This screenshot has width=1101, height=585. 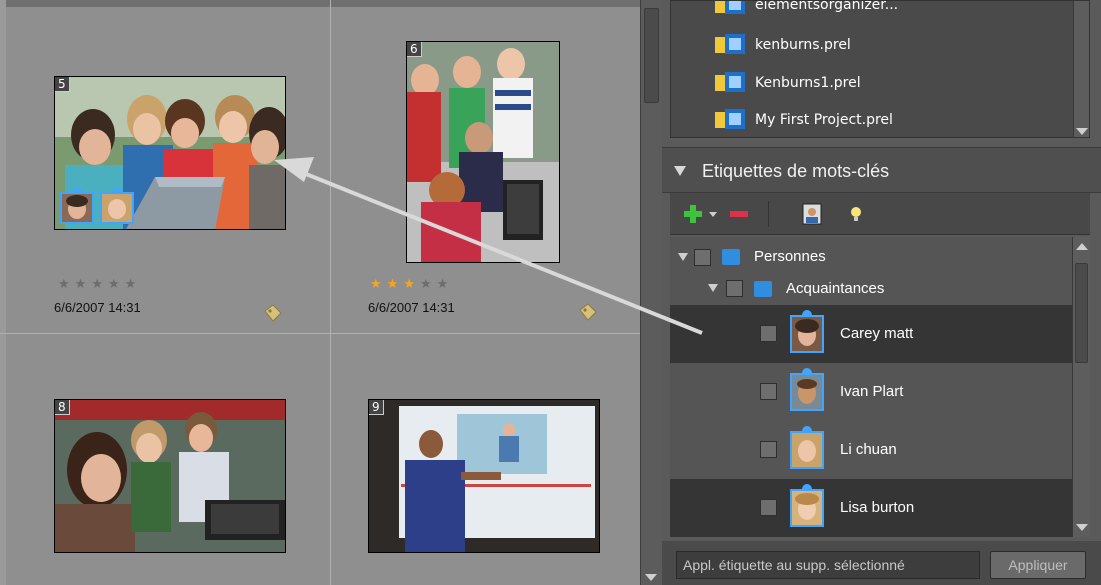 What do you see at coordinates (170, 153) in the screenshot?
I see `photo-thumbnail-5: 5` at bounding box center [170, 153].